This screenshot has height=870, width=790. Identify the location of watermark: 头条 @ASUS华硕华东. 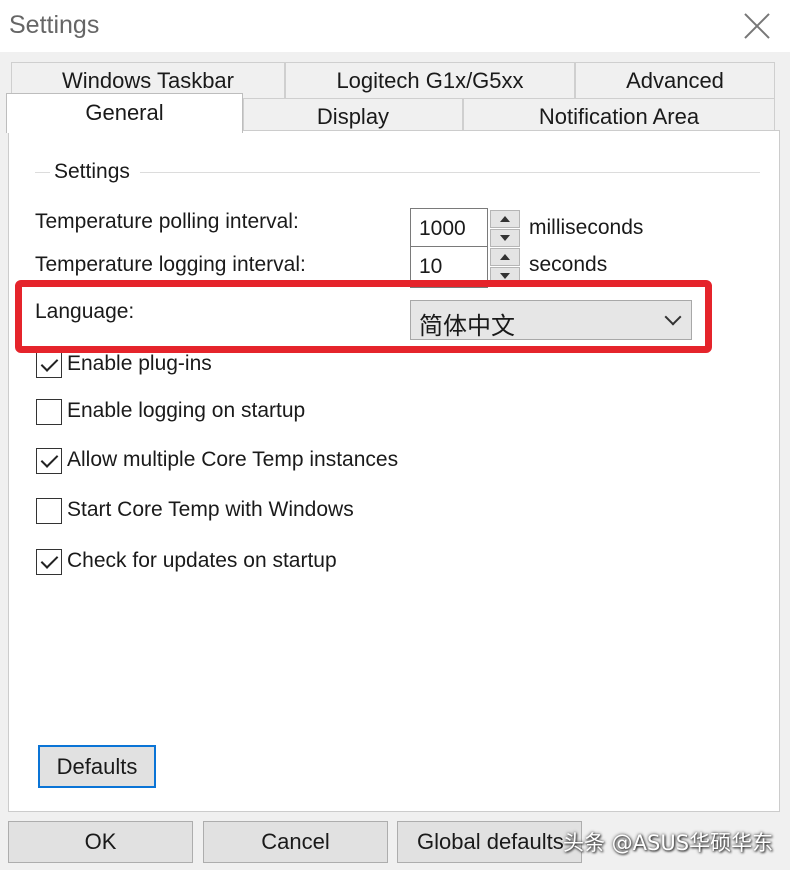
(668, 843).